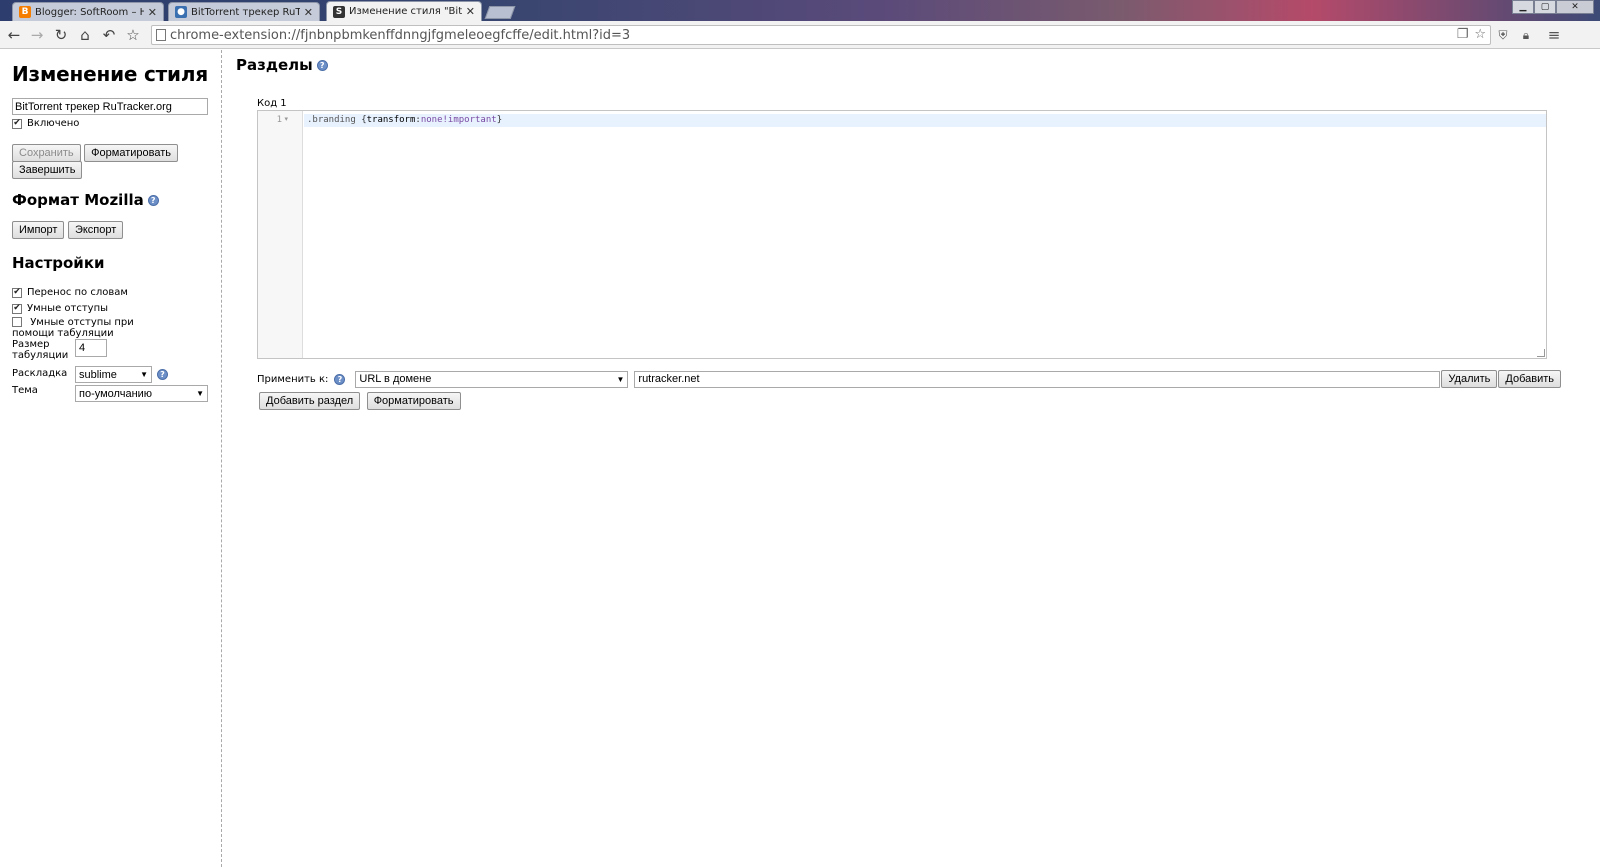  Describe the element at coordinates (17, 292) in the screenshot. I see `word-wrap-checkbox: ✔` at that location.